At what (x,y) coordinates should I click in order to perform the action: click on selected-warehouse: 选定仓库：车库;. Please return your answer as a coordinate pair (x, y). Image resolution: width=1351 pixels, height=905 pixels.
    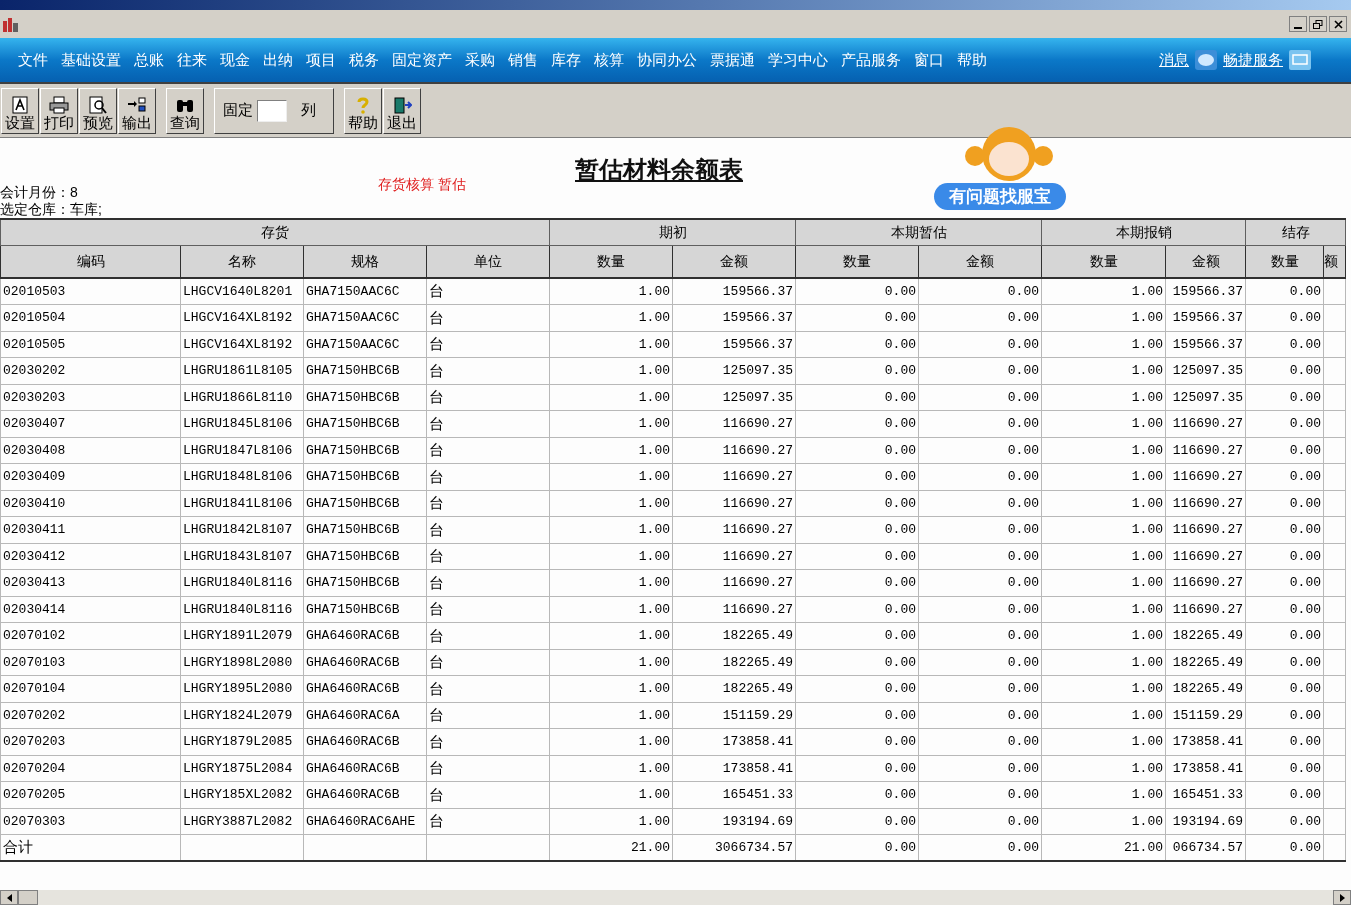
    Looking at the image, I should click on (51, 209).